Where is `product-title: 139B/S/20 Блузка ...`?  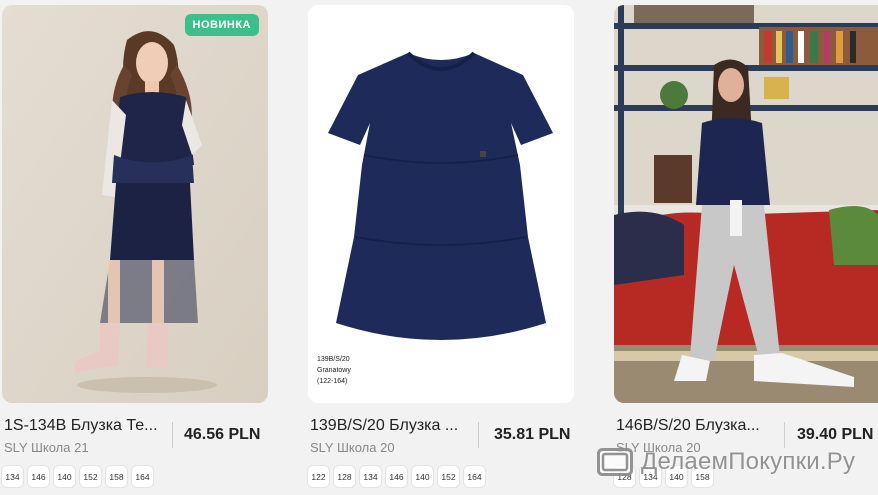 product-title: 139B/S/20 Блузка ... is located at coordinates (389, 426).